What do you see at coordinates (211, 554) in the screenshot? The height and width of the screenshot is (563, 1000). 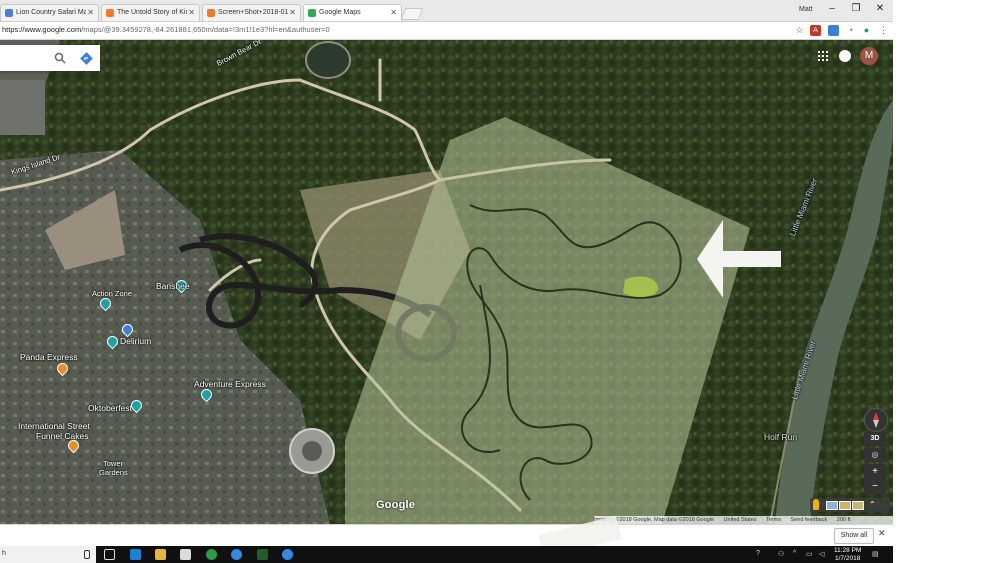 I see `chrome-icon` at bounding box center [211, 554].